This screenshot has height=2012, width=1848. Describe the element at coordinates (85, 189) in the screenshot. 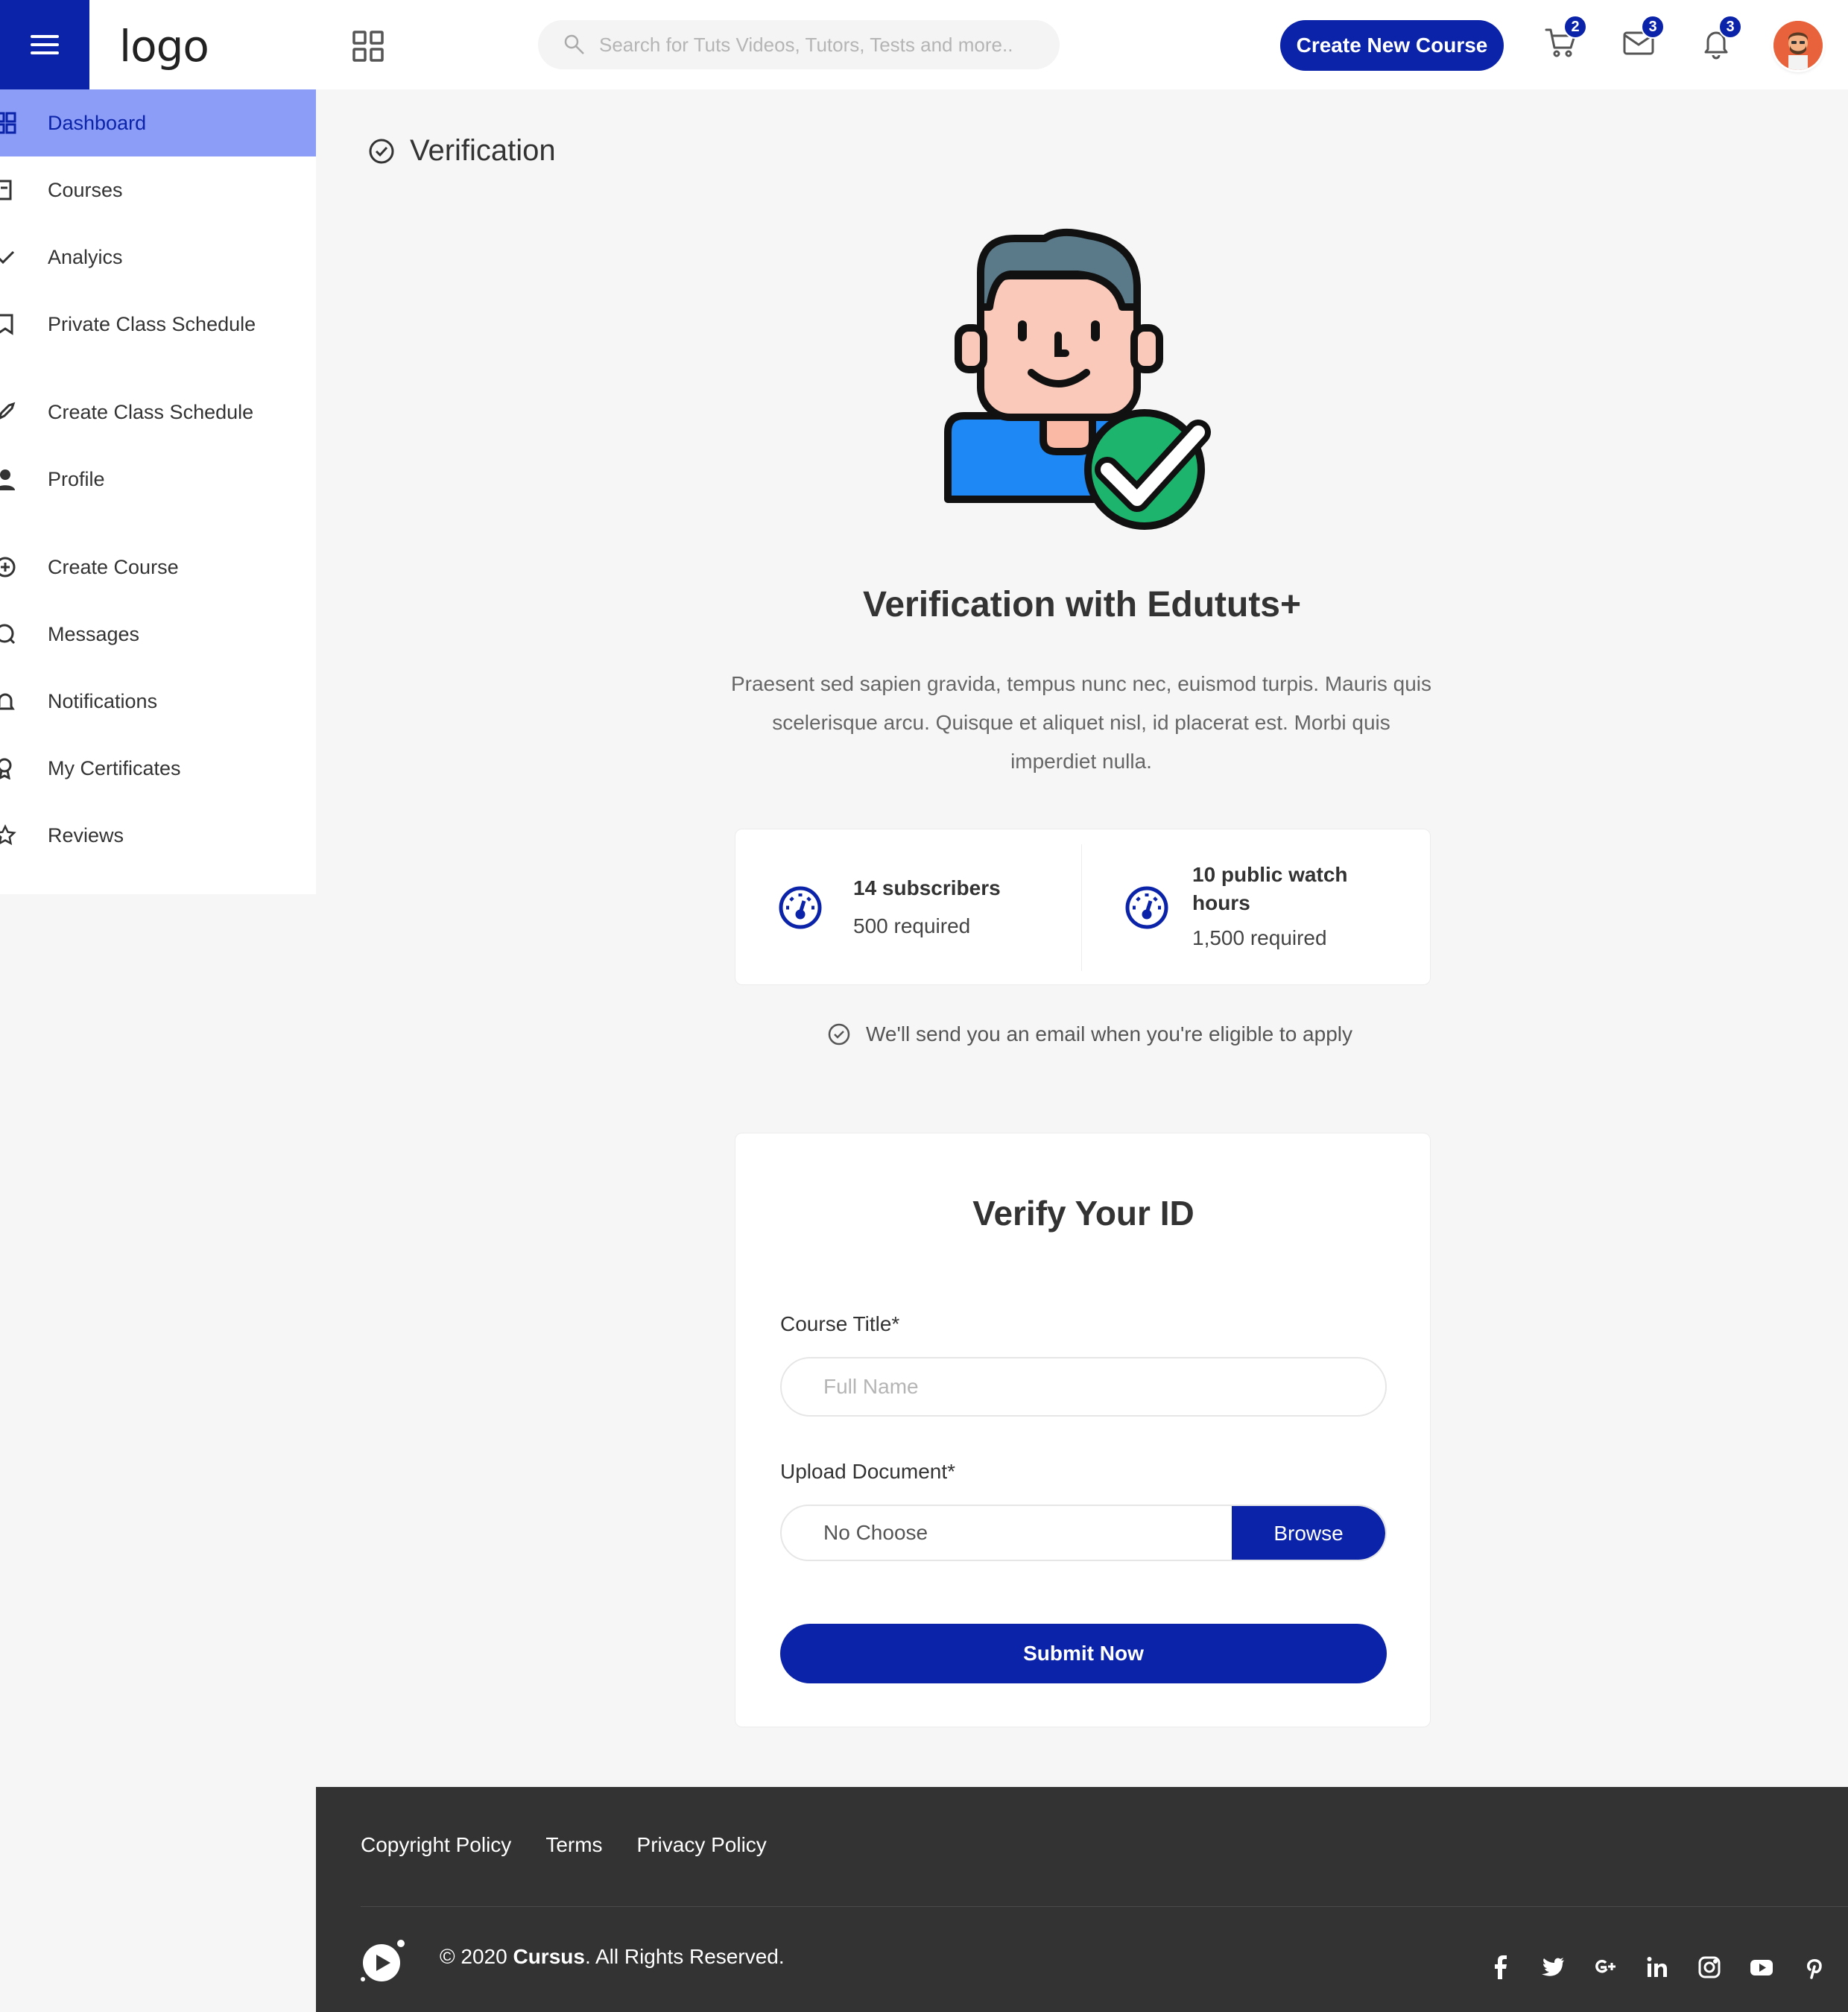

I see `sidebar-item-label: Courses` at that location.